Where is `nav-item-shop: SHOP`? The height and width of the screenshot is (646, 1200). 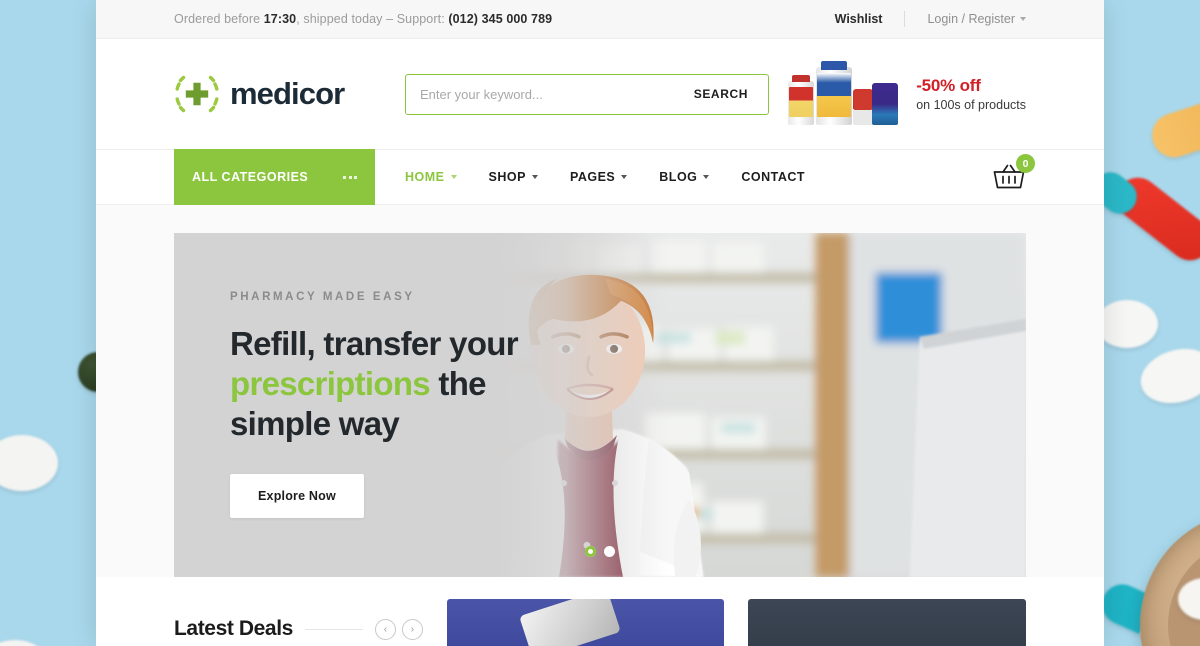
nav-item-shop: SHOP is located at coordinates (513, 177).